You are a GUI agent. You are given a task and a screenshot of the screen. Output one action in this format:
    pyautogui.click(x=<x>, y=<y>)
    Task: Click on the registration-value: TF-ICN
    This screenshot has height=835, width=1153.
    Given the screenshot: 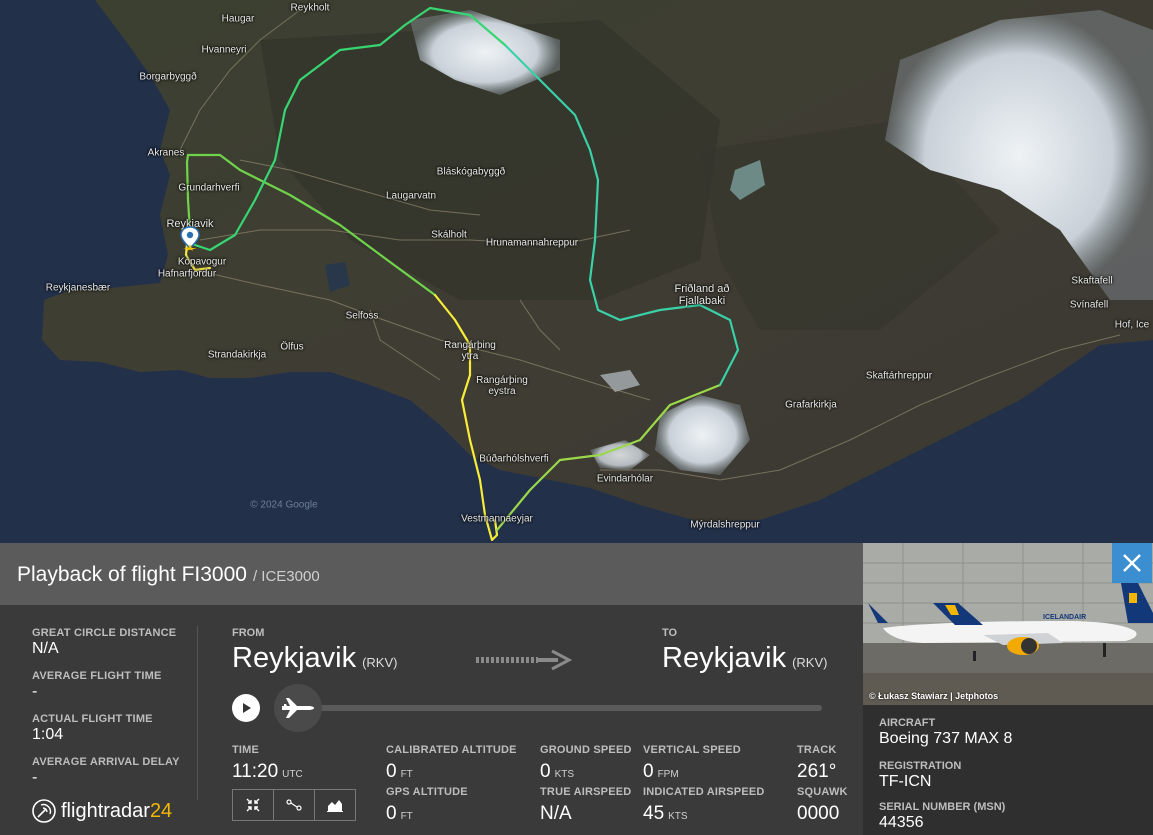 What is the action you would take?
    pyautogui.click(x=905, y=781)
    